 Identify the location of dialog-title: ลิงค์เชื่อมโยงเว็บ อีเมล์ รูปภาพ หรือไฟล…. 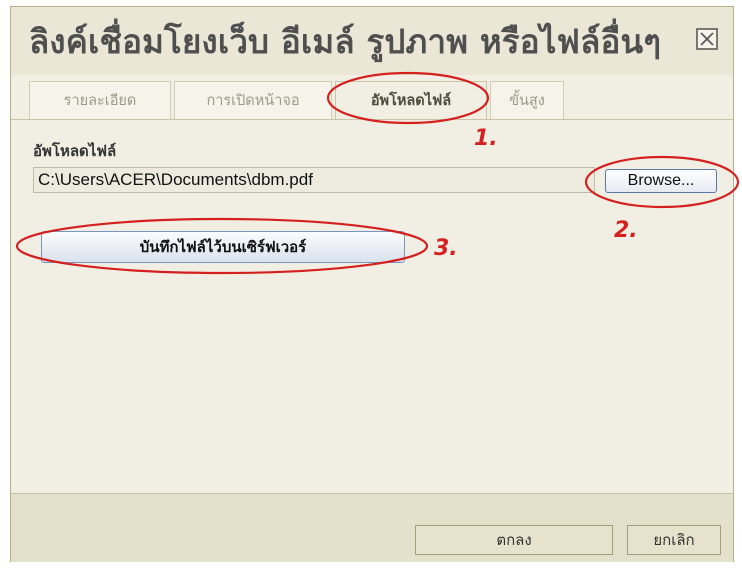
(345, 41).